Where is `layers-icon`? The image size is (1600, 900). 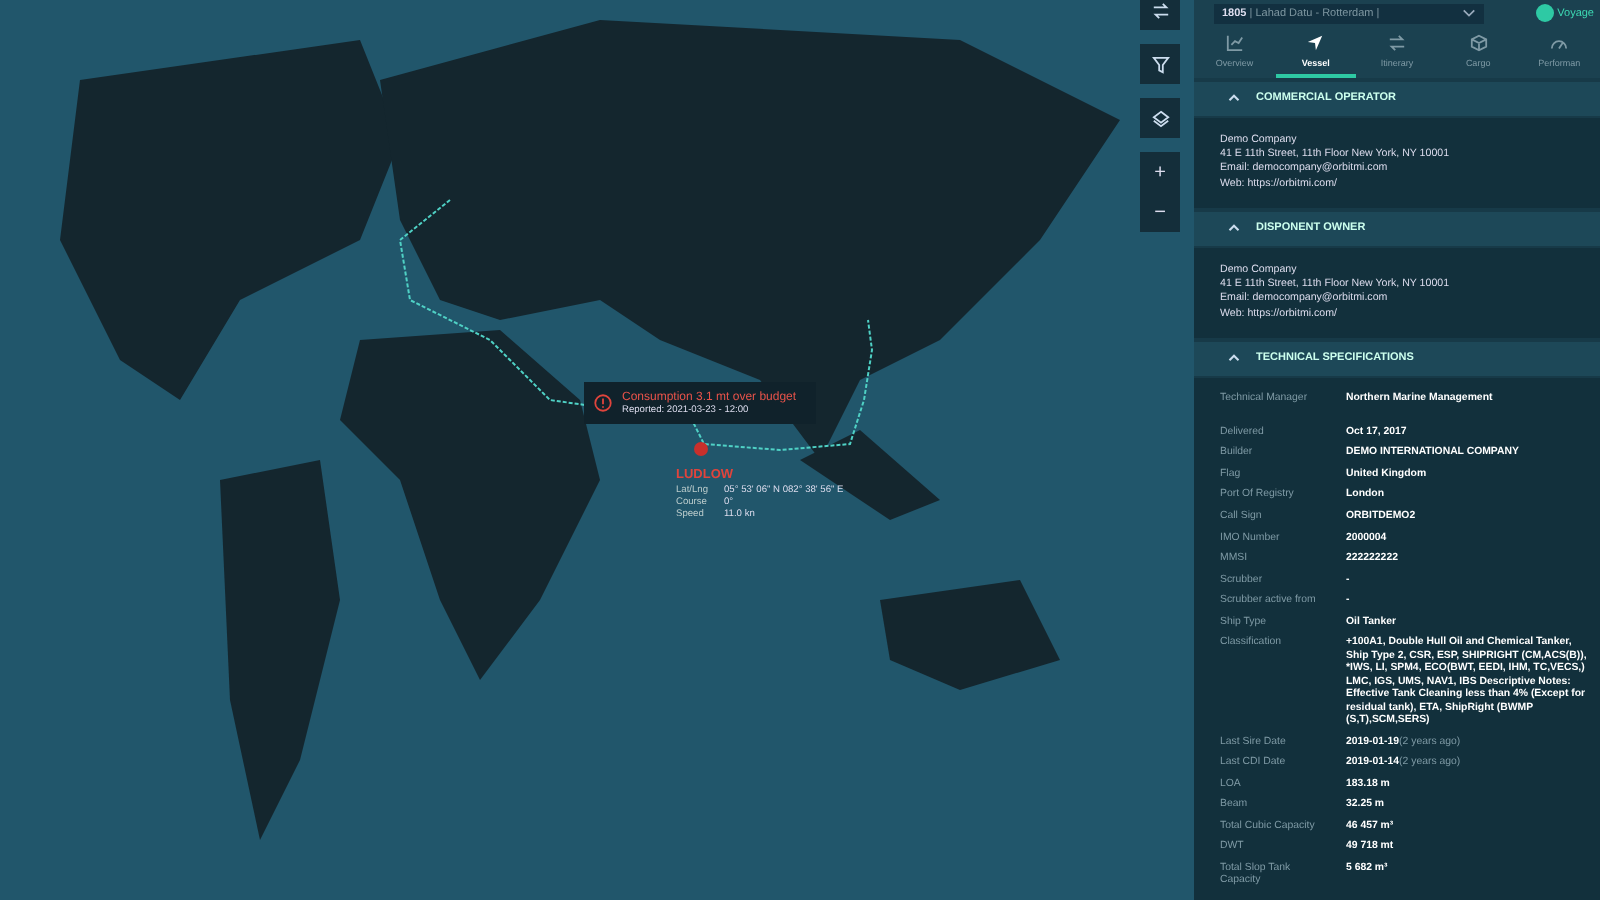 layers-icon is located at coordinates (1160, 118).